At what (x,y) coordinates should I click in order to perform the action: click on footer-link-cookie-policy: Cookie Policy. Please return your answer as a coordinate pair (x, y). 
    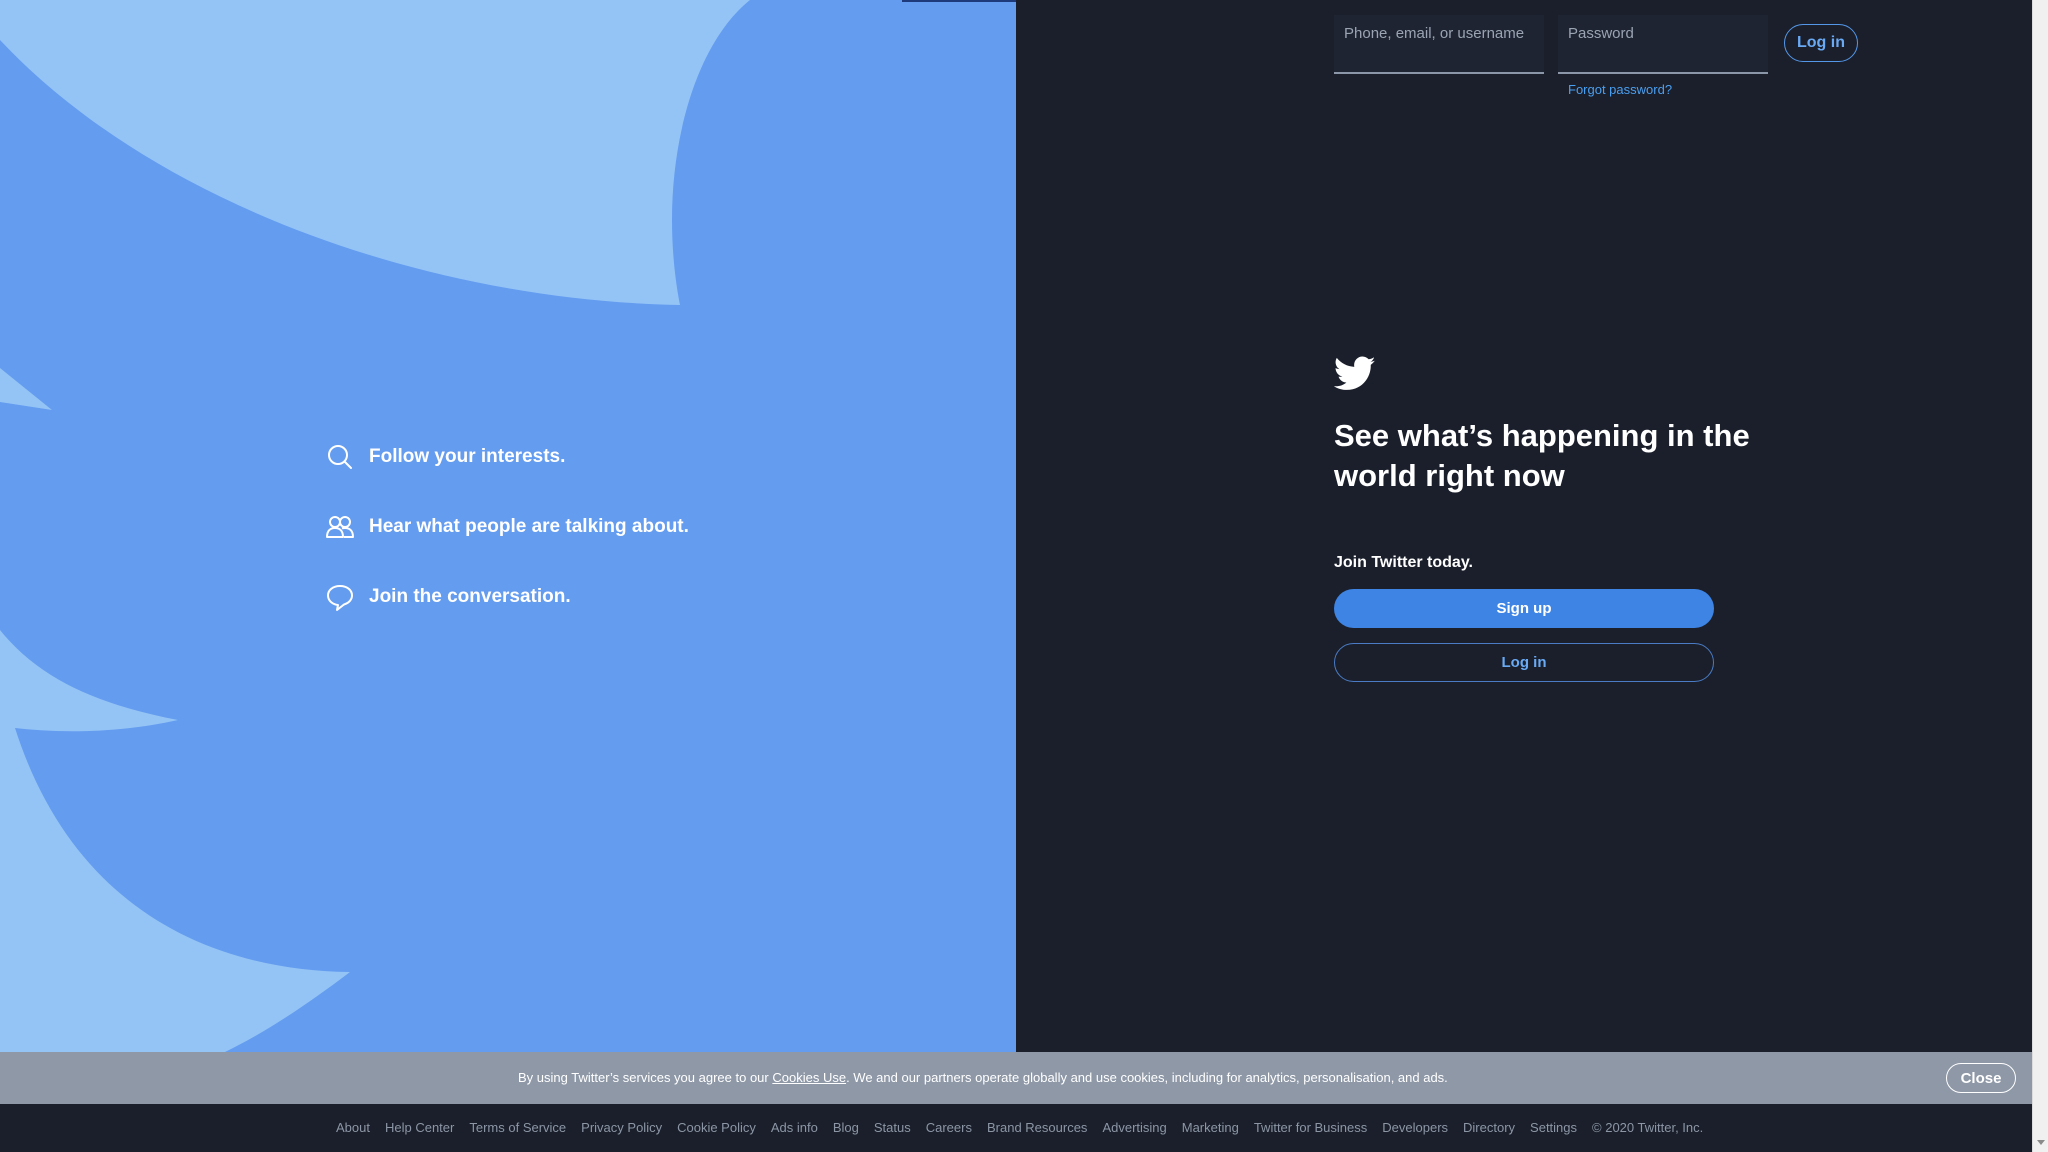
    Looking at the image, I should click on (716, 1127).